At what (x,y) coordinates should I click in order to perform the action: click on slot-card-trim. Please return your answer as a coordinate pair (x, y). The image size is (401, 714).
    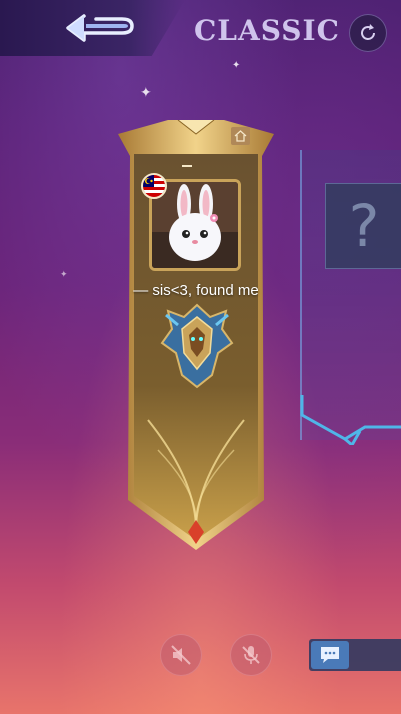
    Looking at the image, I should click on (350, 420).